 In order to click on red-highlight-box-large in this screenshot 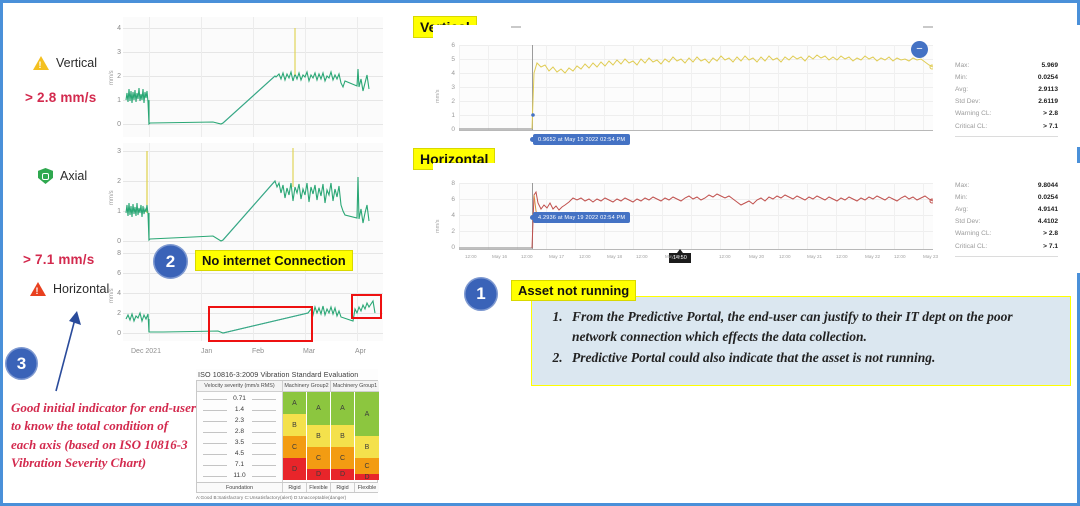, I will do `click(260, 324)`.